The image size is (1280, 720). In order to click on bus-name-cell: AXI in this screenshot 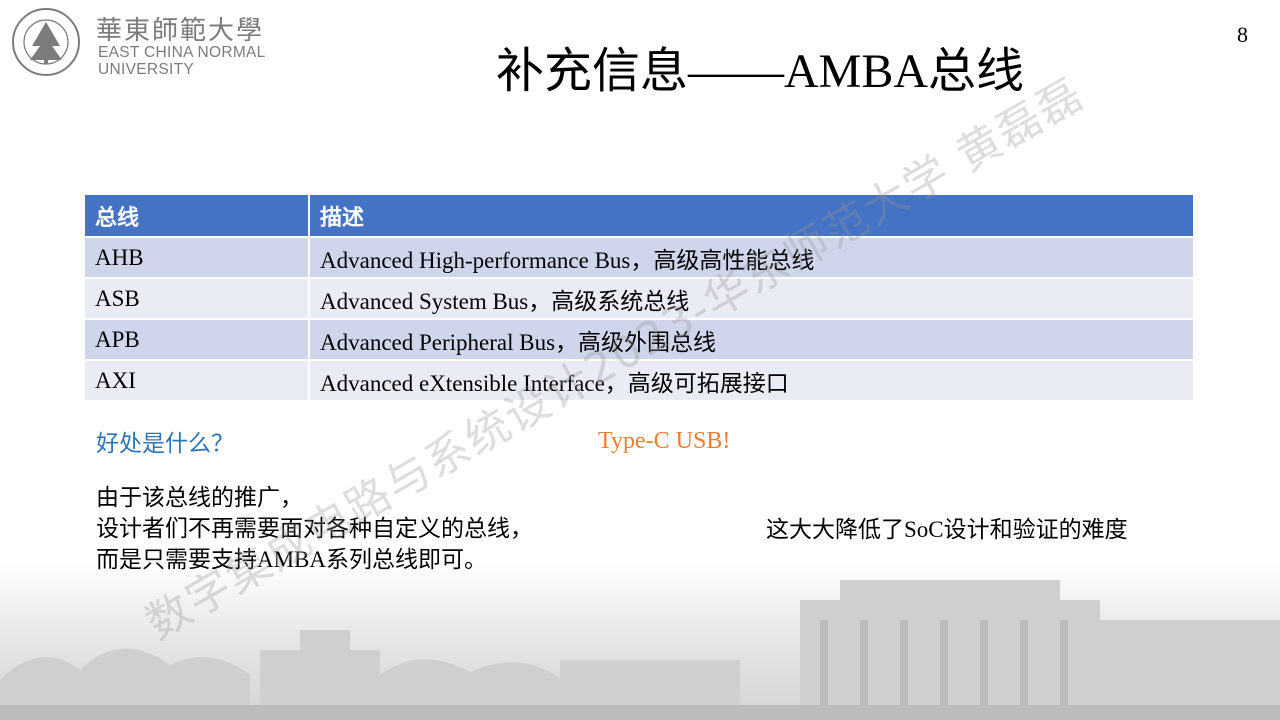, I will do `click(197, 379)`.